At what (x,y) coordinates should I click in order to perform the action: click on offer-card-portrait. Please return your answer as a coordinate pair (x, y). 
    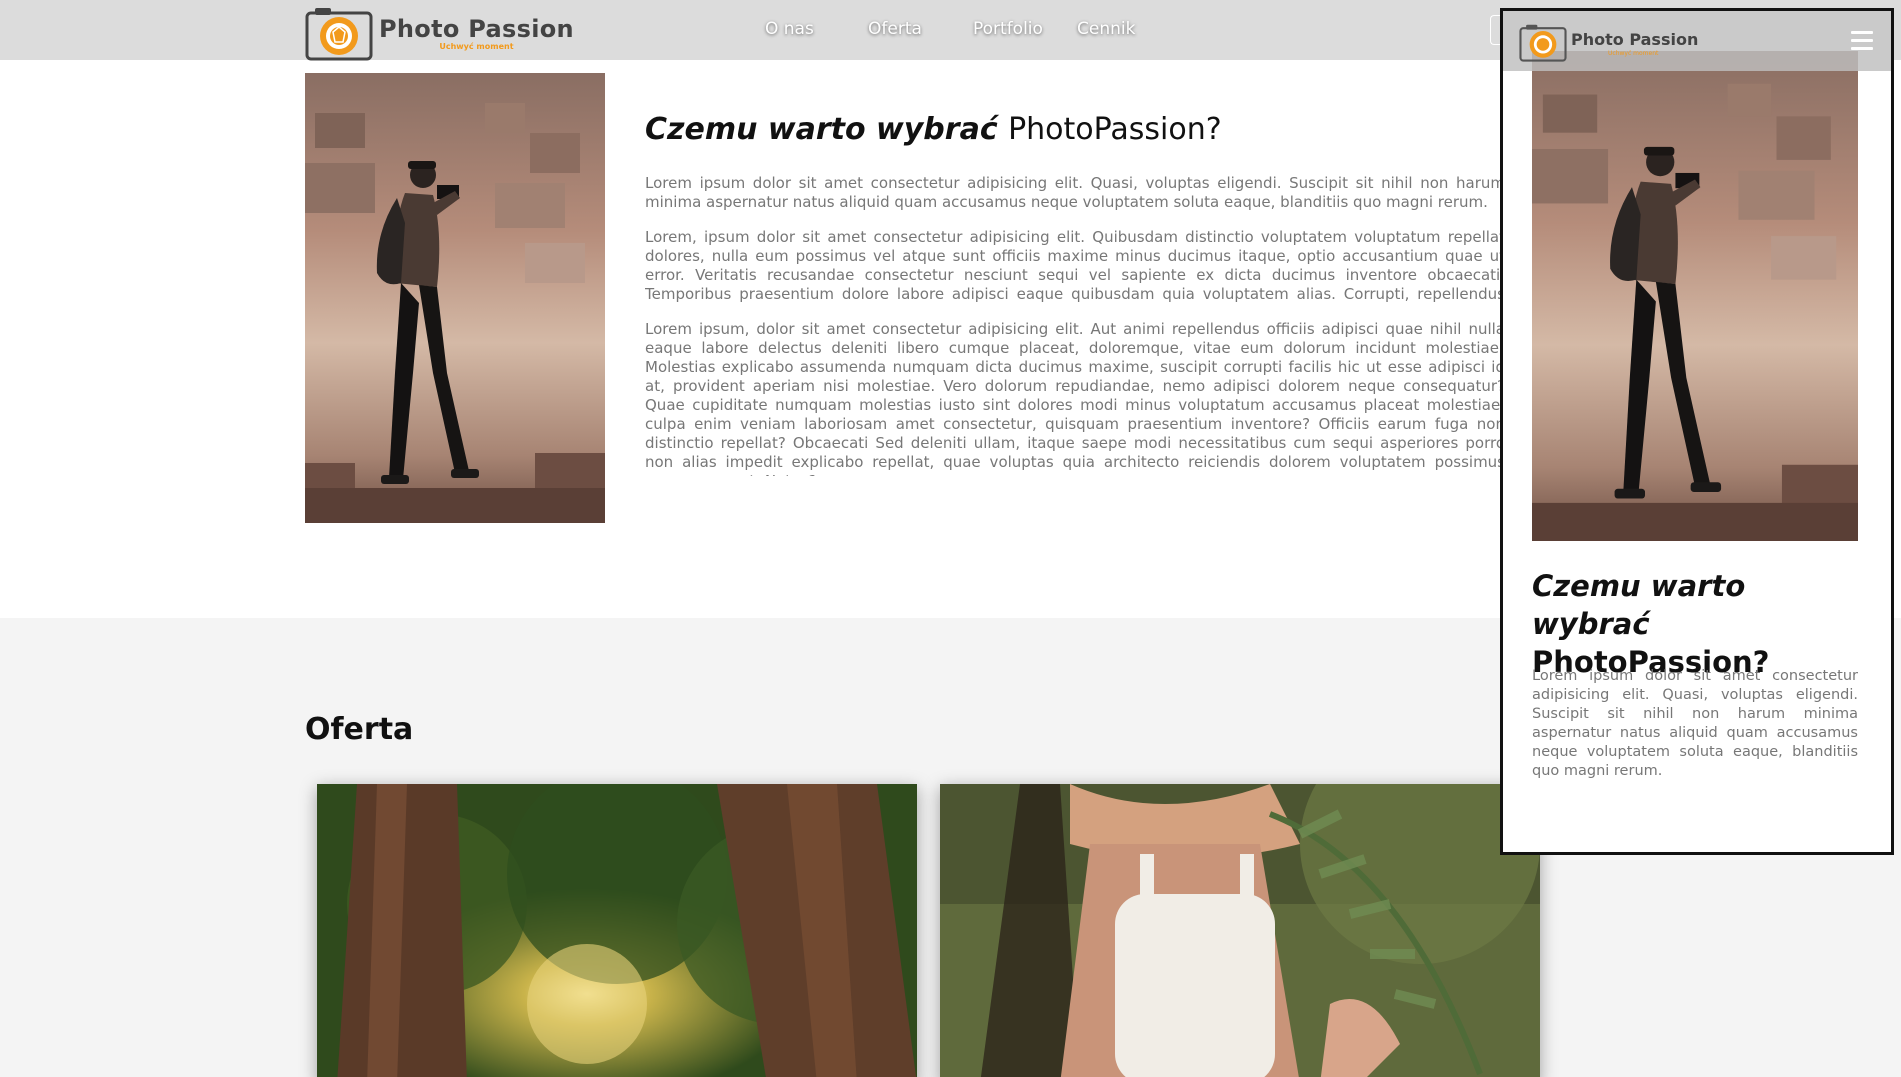
    Looking at the image, I should click on (1240, 930).